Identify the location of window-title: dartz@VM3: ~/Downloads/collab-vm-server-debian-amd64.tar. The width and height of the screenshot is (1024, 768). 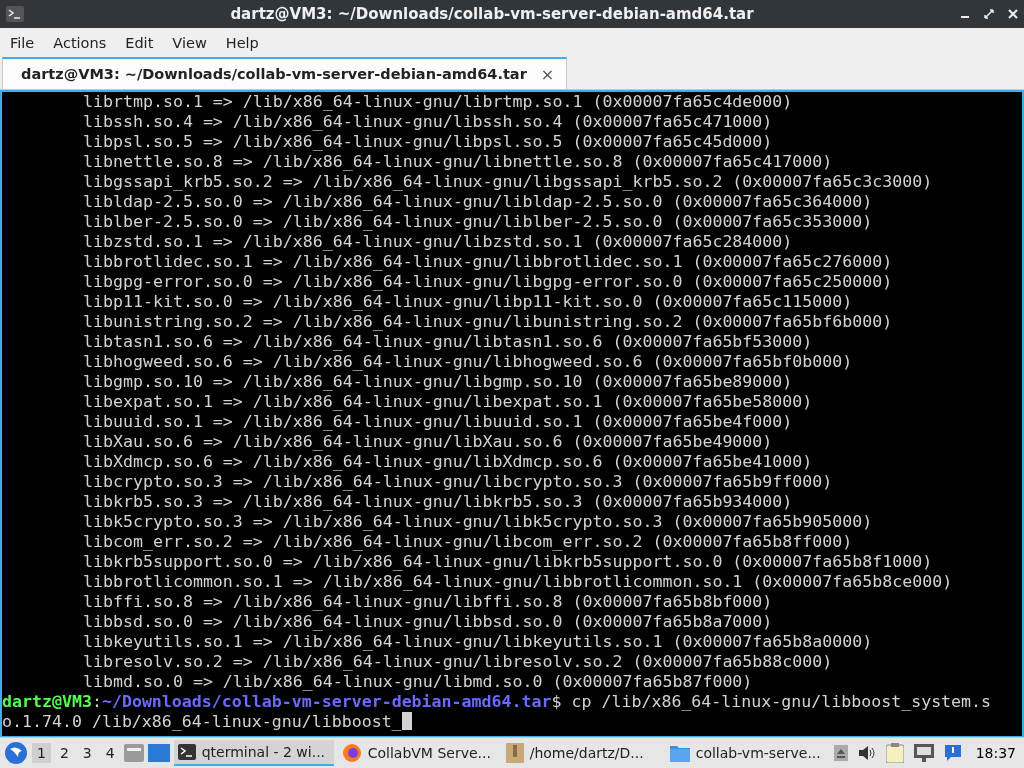
(492, 14).